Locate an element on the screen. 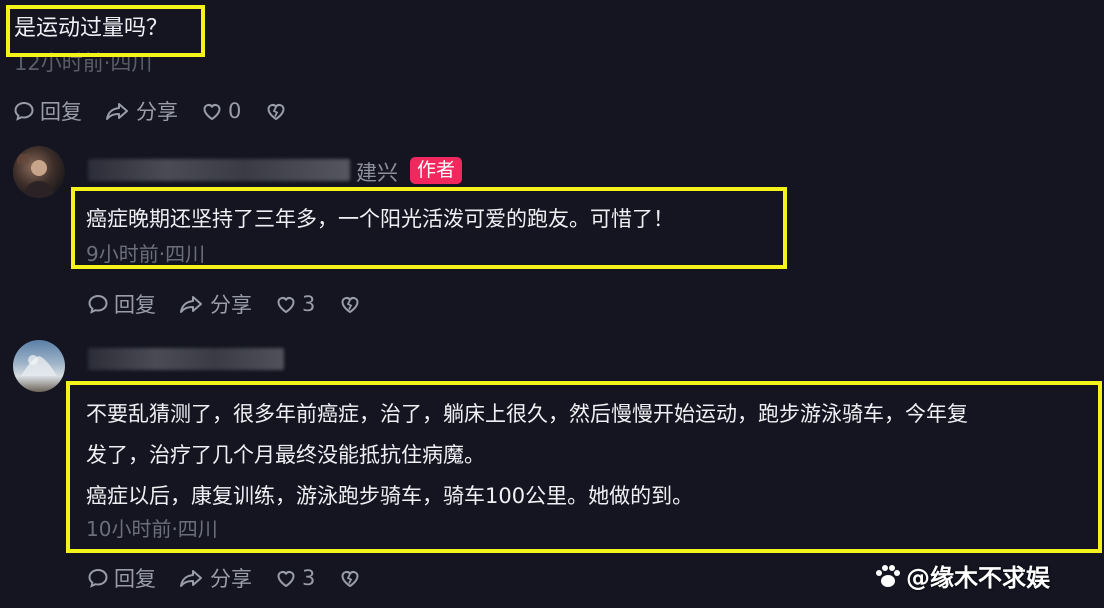 This screenshot has width=1104, height=608. watermark-text: @缘木不求娱 is located at coordinates (978, 578).